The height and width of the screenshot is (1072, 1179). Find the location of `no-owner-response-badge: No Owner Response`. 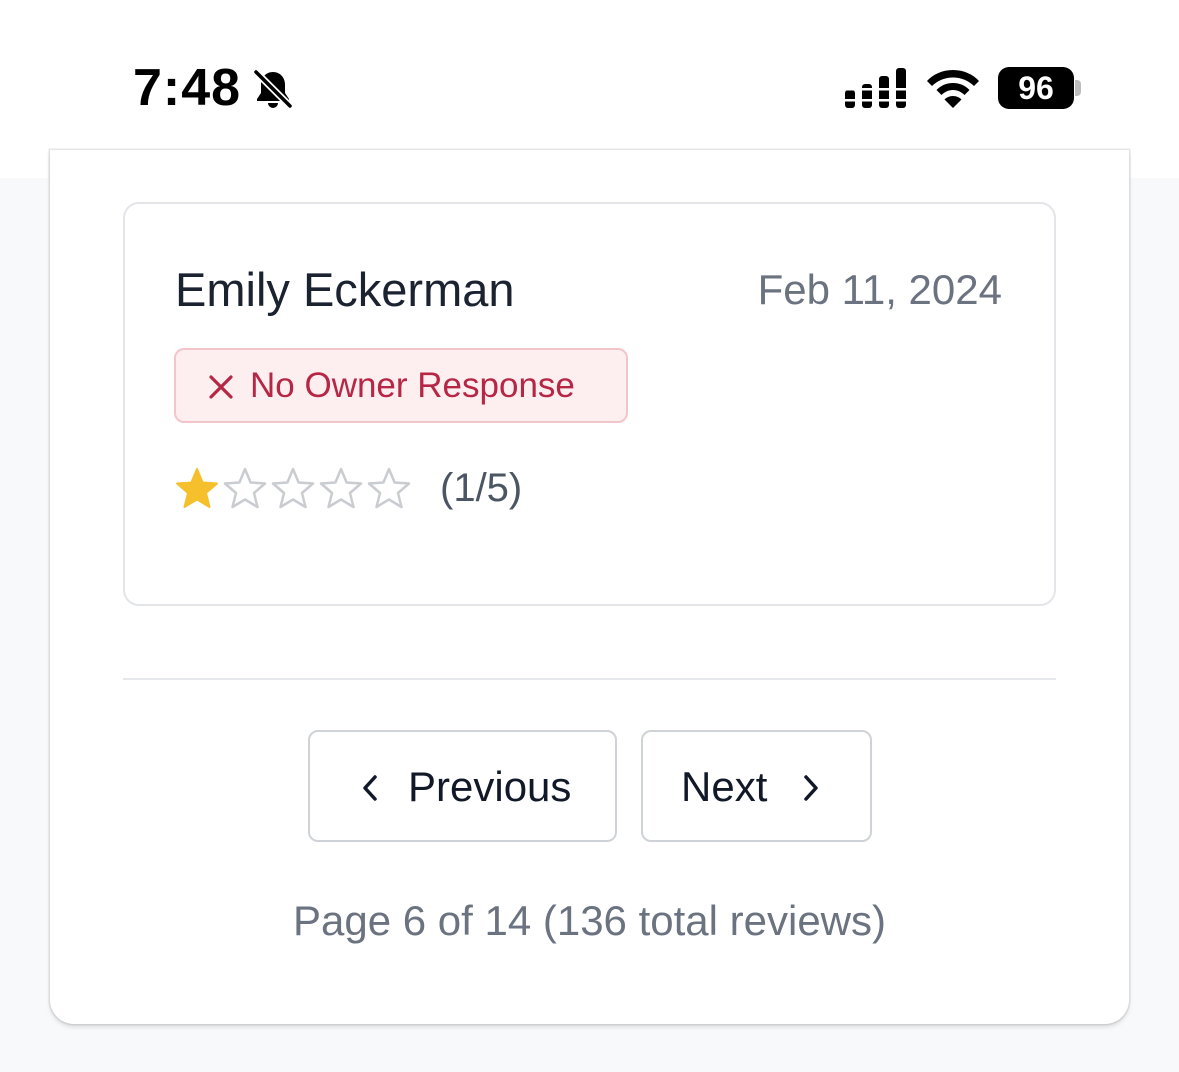

no-owner-response-badge: No Owner Response is located at coordinates (401, 385).